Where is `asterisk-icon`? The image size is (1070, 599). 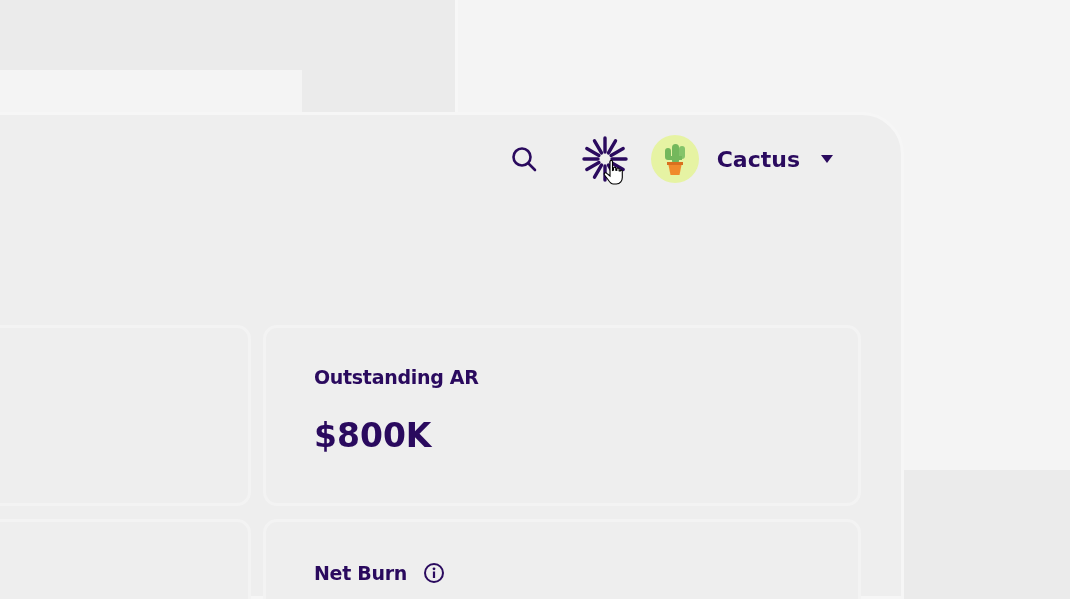 asterisk-icon is located at coordinates (604, 159).